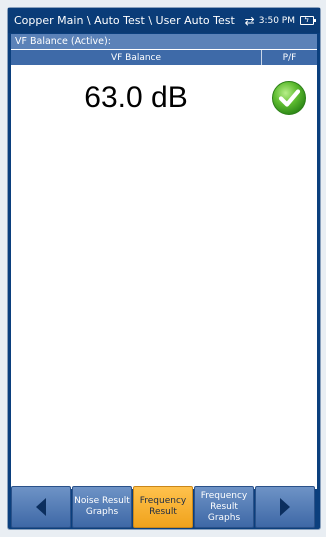 The height and width of the screenshot is (537, 326). I want to click on frequency-result-graphs-button: Frequency Result Graphs, so click(224, 507).